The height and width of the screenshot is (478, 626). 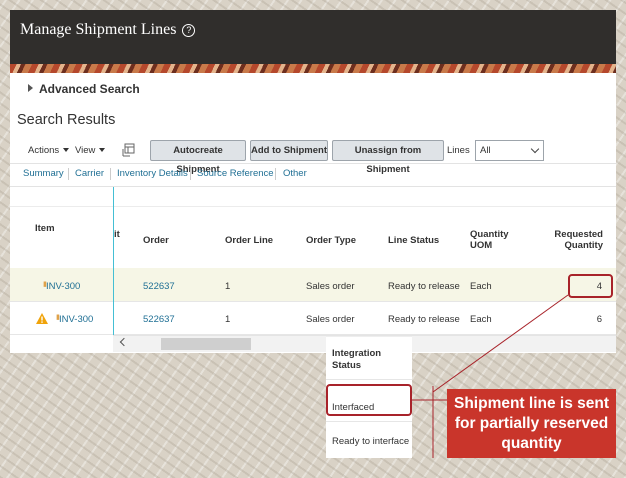 What do you see at coordinates (571, 240) in the screenshot?
I see `col-header-requested-quantity: Requested Quantity` at bounding box center [571, 240].